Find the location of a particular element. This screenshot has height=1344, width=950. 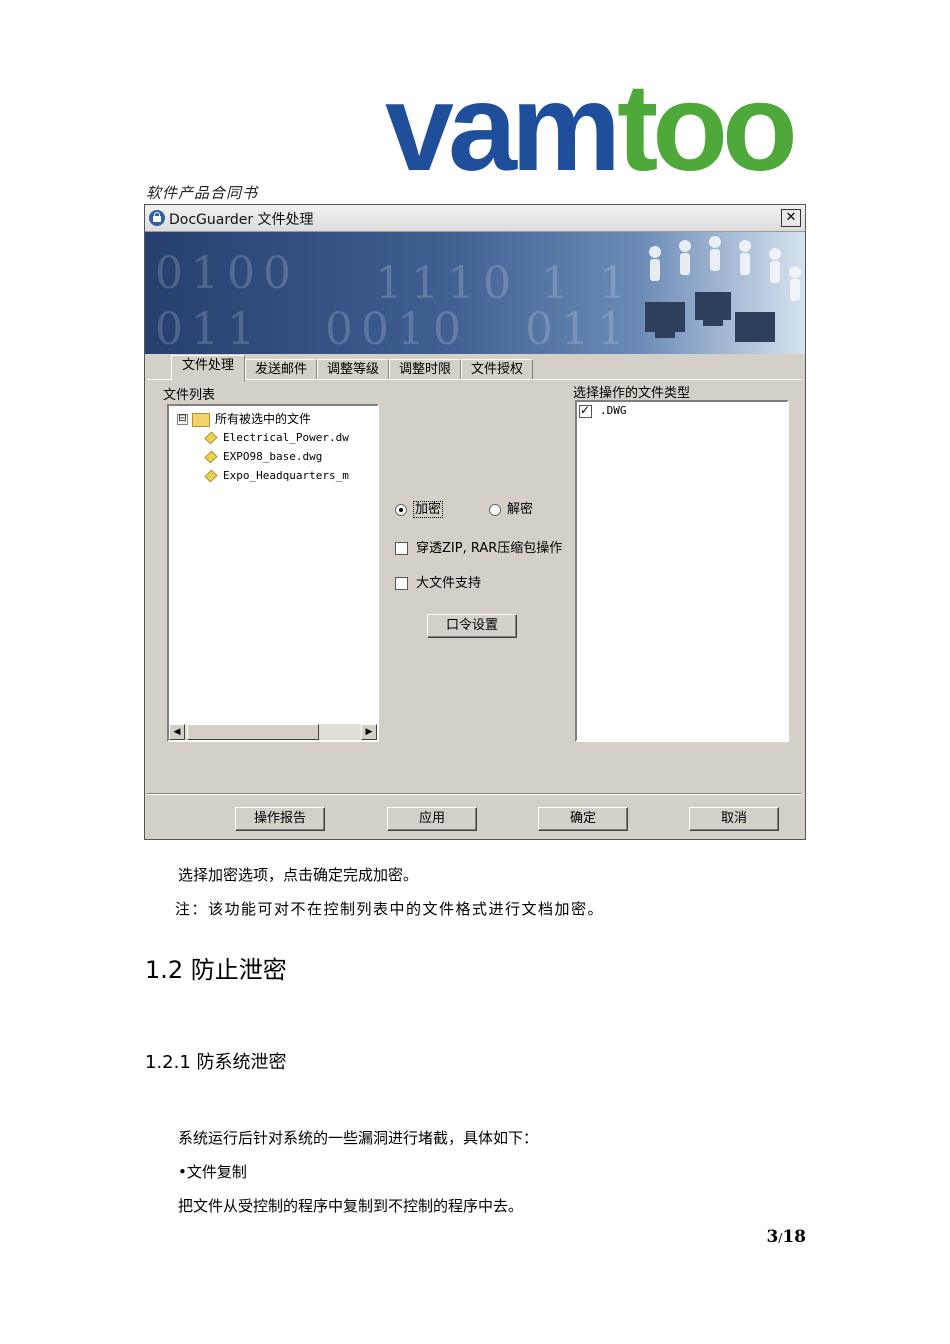

body-line: 选择加密选项，点击确定完成加密。 is located at coordinates (298, 875).